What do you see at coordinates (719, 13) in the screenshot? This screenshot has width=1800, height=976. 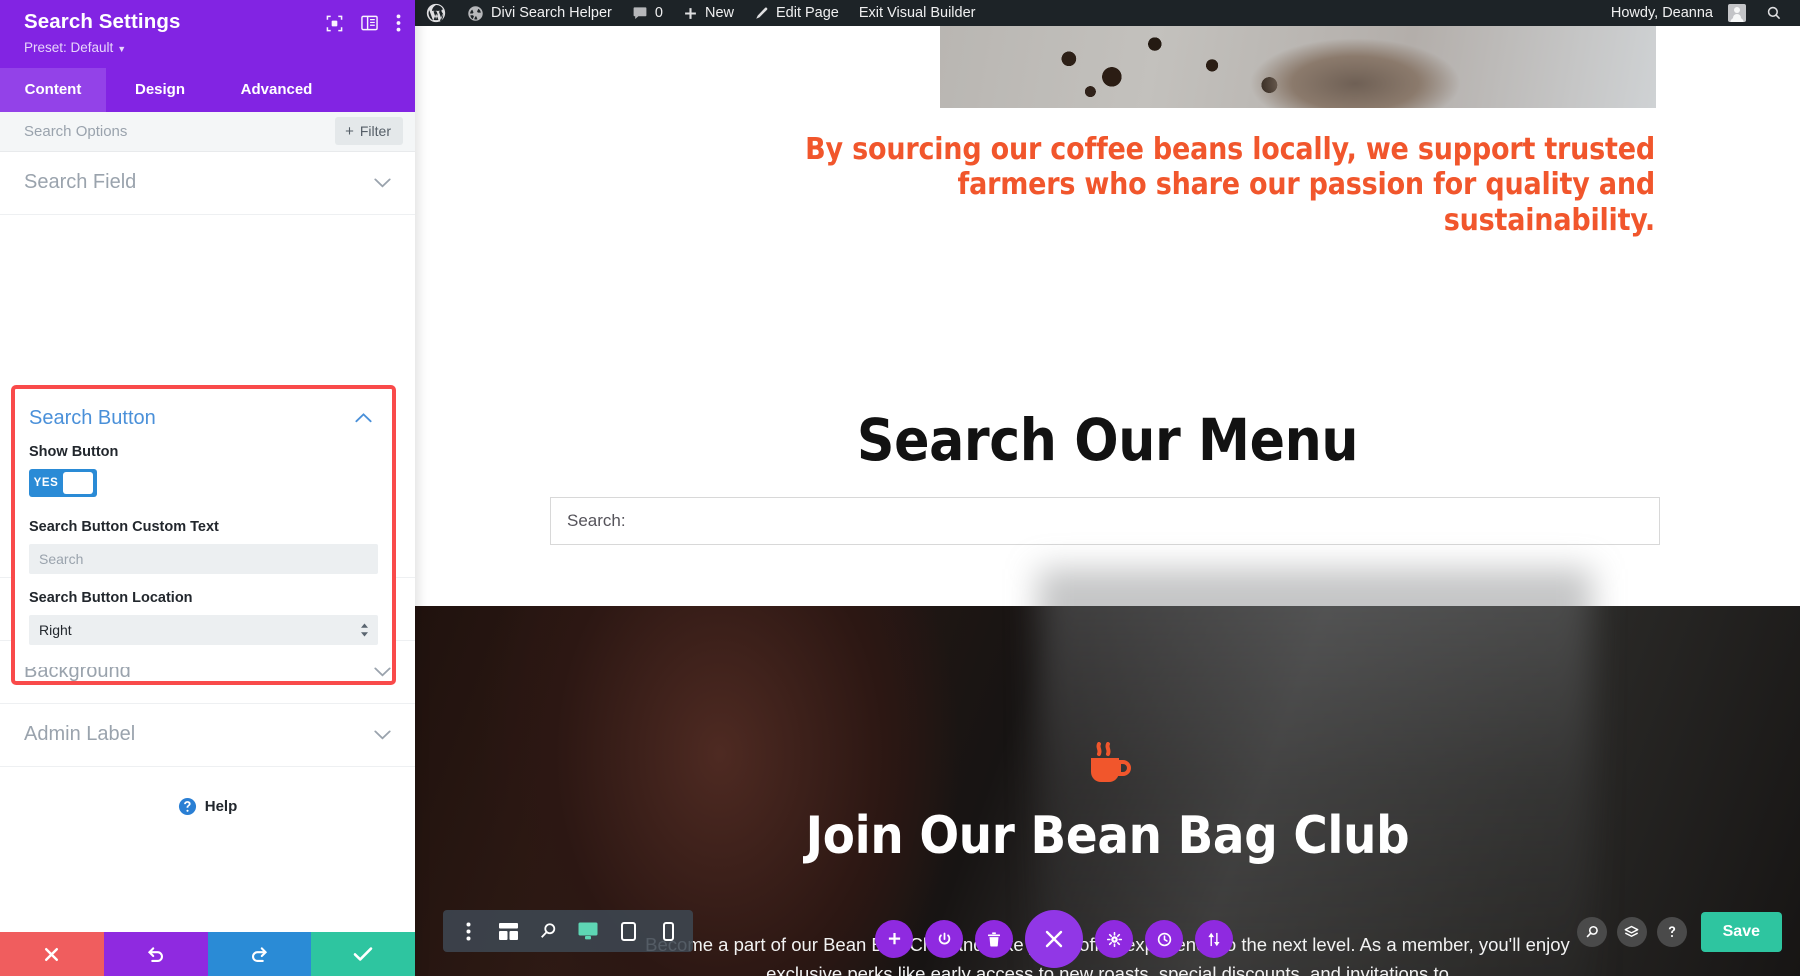 I see `new-content-label: New` at bounding box center [719, 13].